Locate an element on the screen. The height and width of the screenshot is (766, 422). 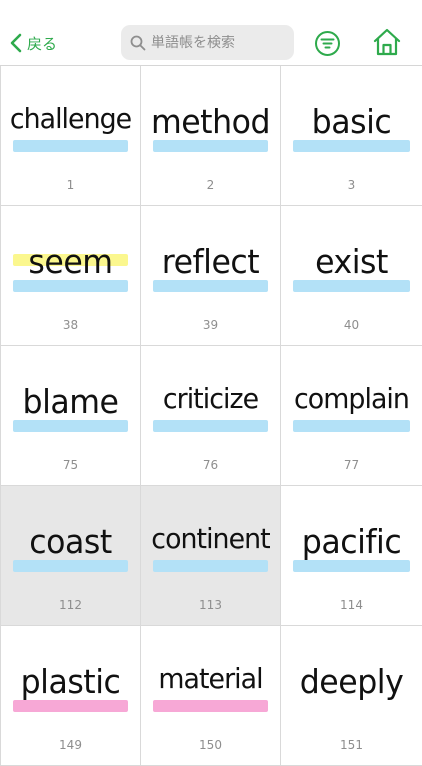
filter-icon is located at coordinates (327, 43).